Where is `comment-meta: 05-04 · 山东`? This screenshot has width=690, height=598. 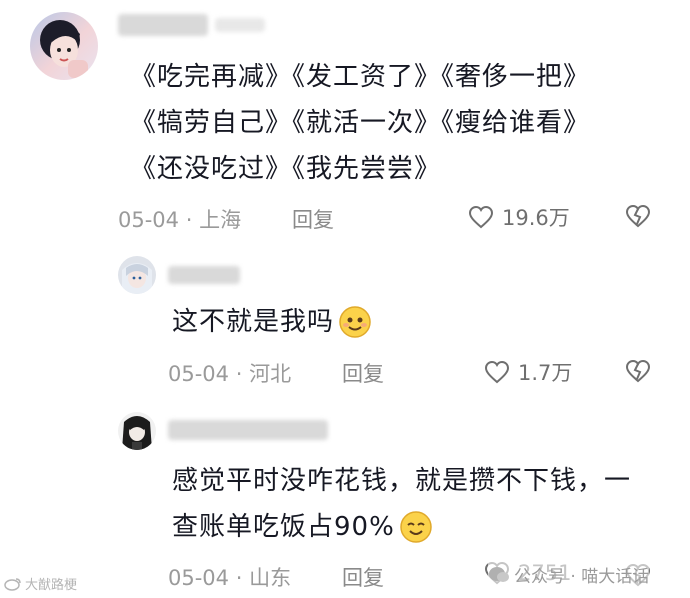
comment-meta: 05-04 · 山东 is located at coordinates (229, 577).